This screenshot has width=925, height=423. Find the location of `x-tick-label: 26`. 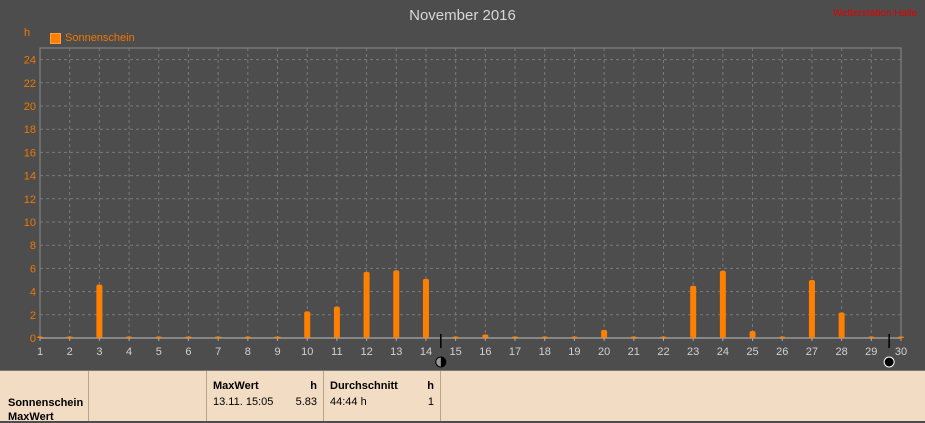

x-tick-label: 26 is located at coordinates (782, 352).